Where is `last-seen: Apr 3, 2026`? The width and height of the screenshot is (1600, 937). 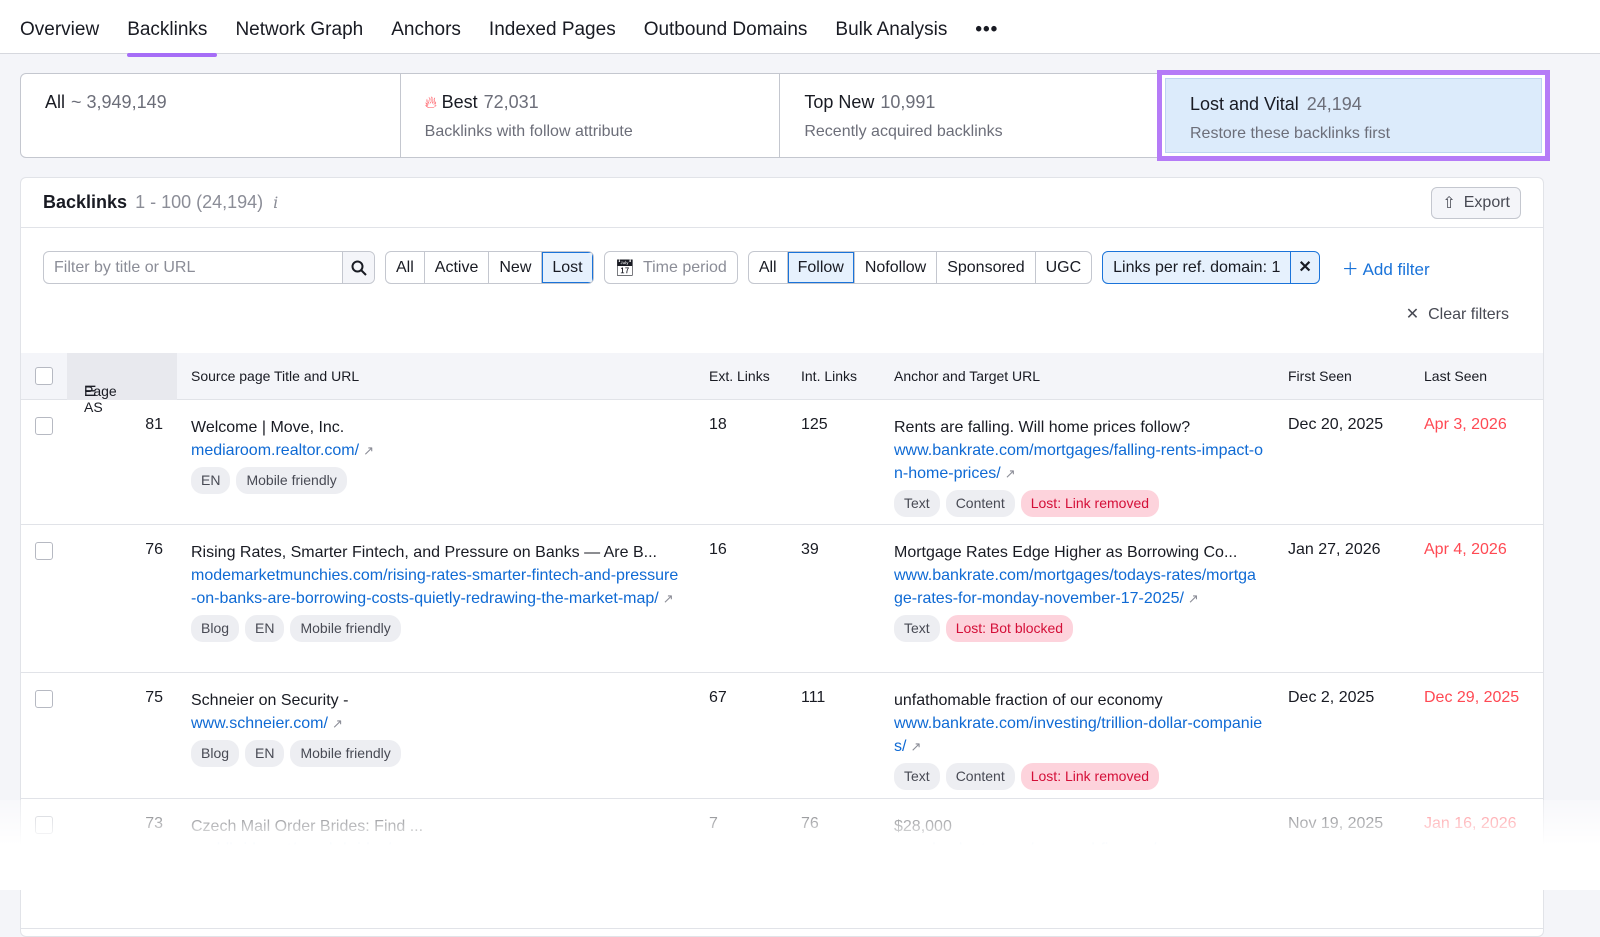
last-seen: Apr 3, 2026 is located at coordinates (1465, 424).